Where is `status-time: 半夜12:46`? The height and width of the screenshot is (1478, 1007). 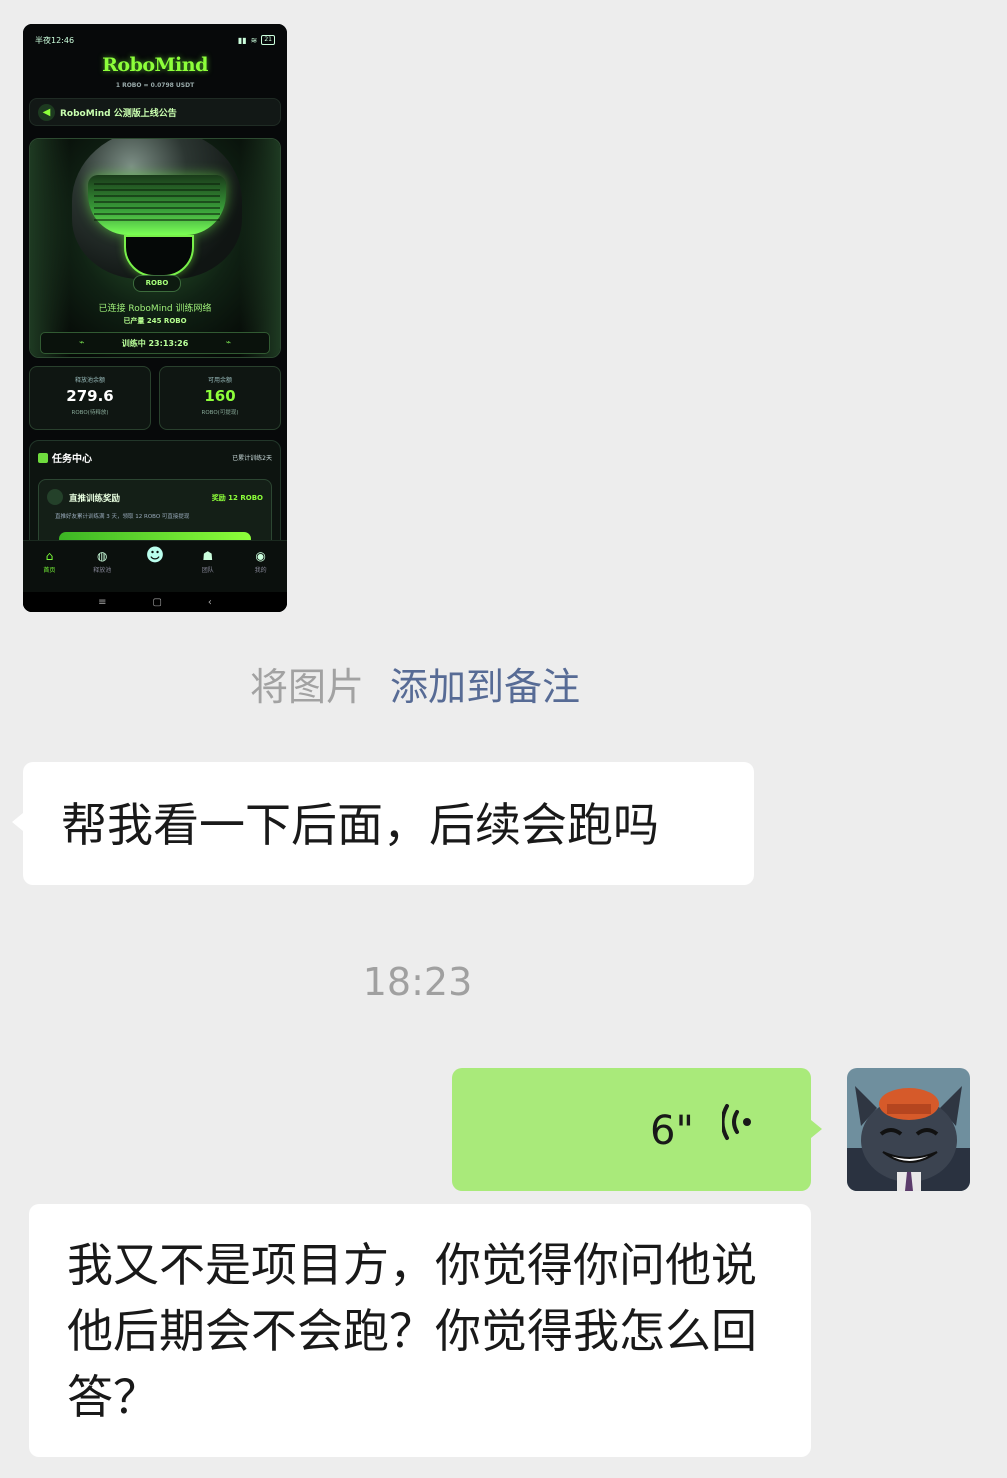 status-time: 半夜12:46 is located at coordinates (55, 40).